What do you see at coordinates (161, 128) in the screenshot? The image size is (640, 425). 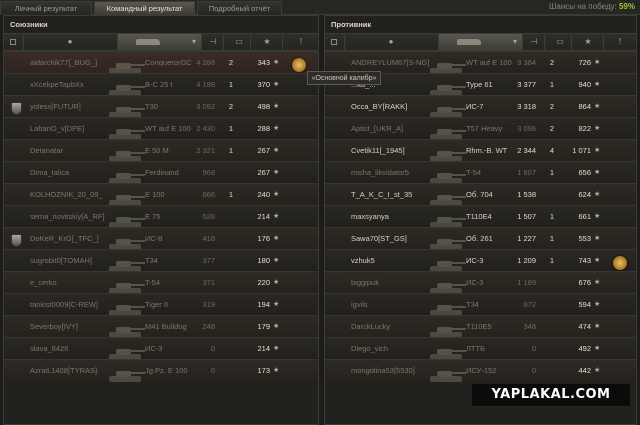 I see `table-row: LabanO_v[DPE] WT auf E 100 2 430 1 288 ★` at bounding box center [161, 128].